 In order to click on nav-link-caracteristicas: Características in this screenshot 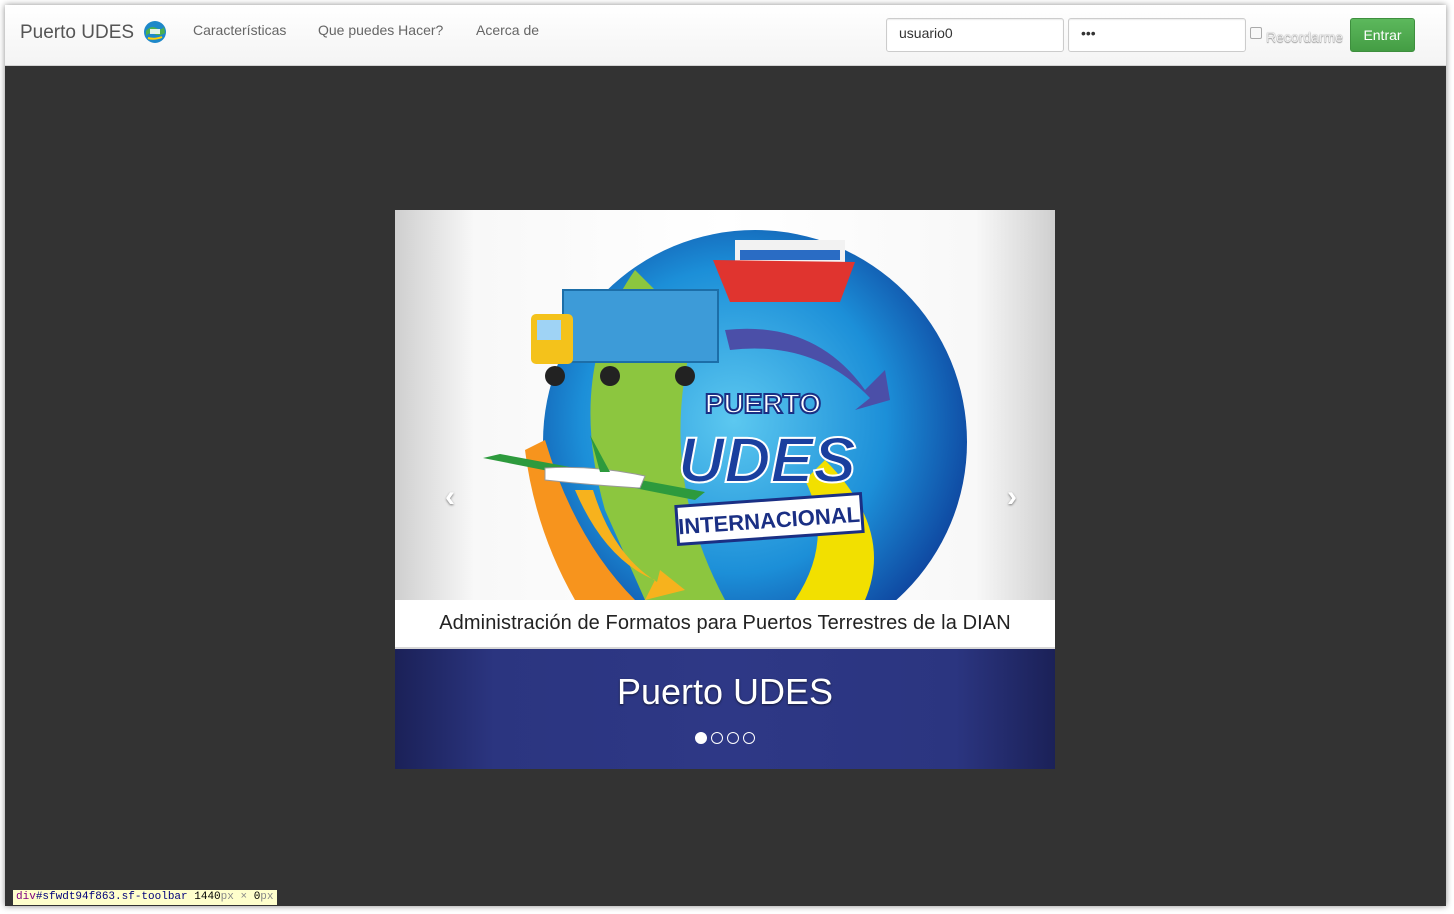, I will do `click(239, 30)`.